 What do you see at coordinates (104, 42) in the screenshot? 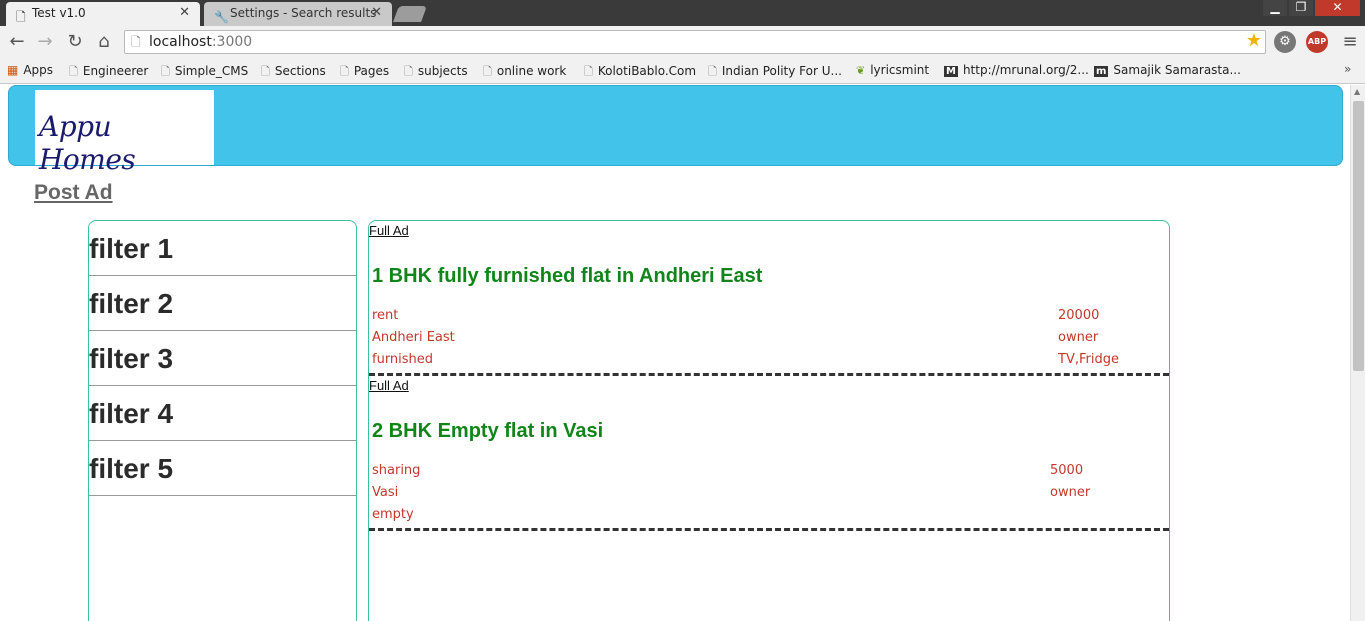
I see `home-icon: ⌂` at bounding box center [104, 42].